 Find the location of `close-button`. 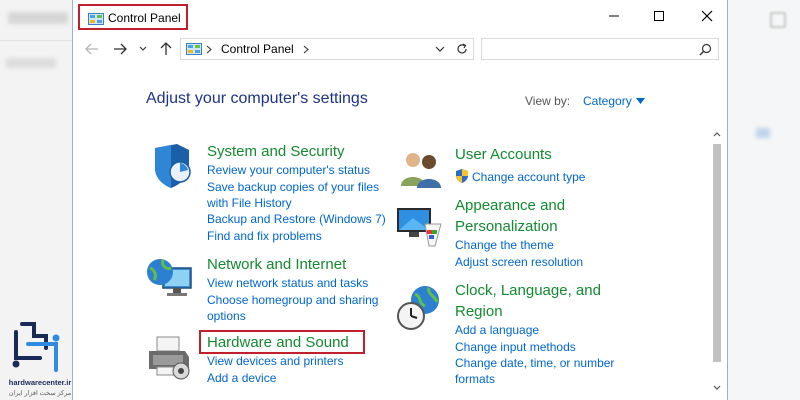

close-button is located at coordinates (707, 16).